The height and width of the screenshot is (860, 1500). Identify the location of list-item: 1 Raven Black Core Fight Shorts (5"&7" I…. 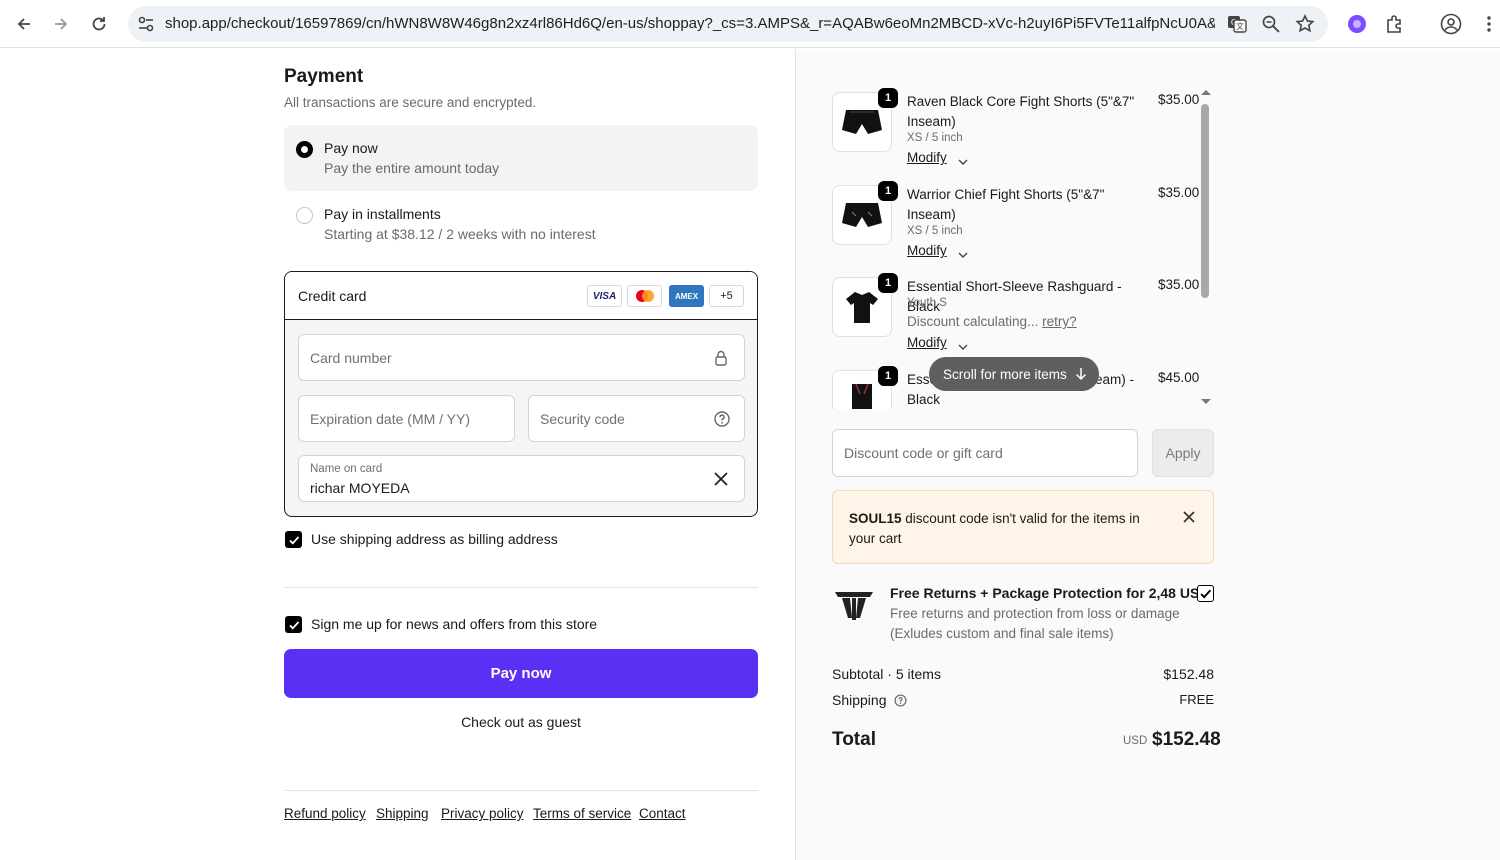
(1017, 130).